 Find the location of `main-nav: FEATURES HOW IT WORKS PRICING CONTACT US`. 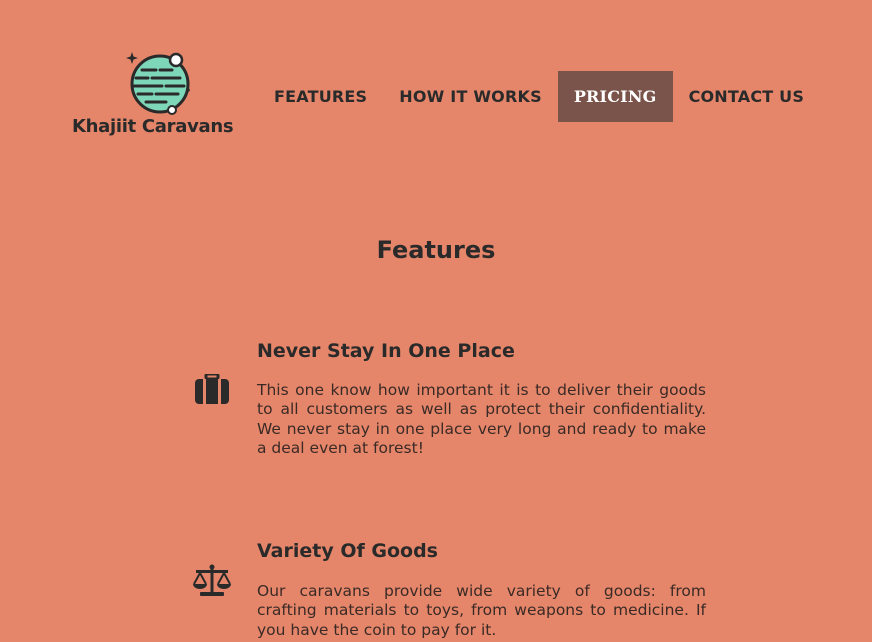

main-nav: FEATURES HOW IT WORKS PRICING CONTACT US is located at coordinates (539, 96).